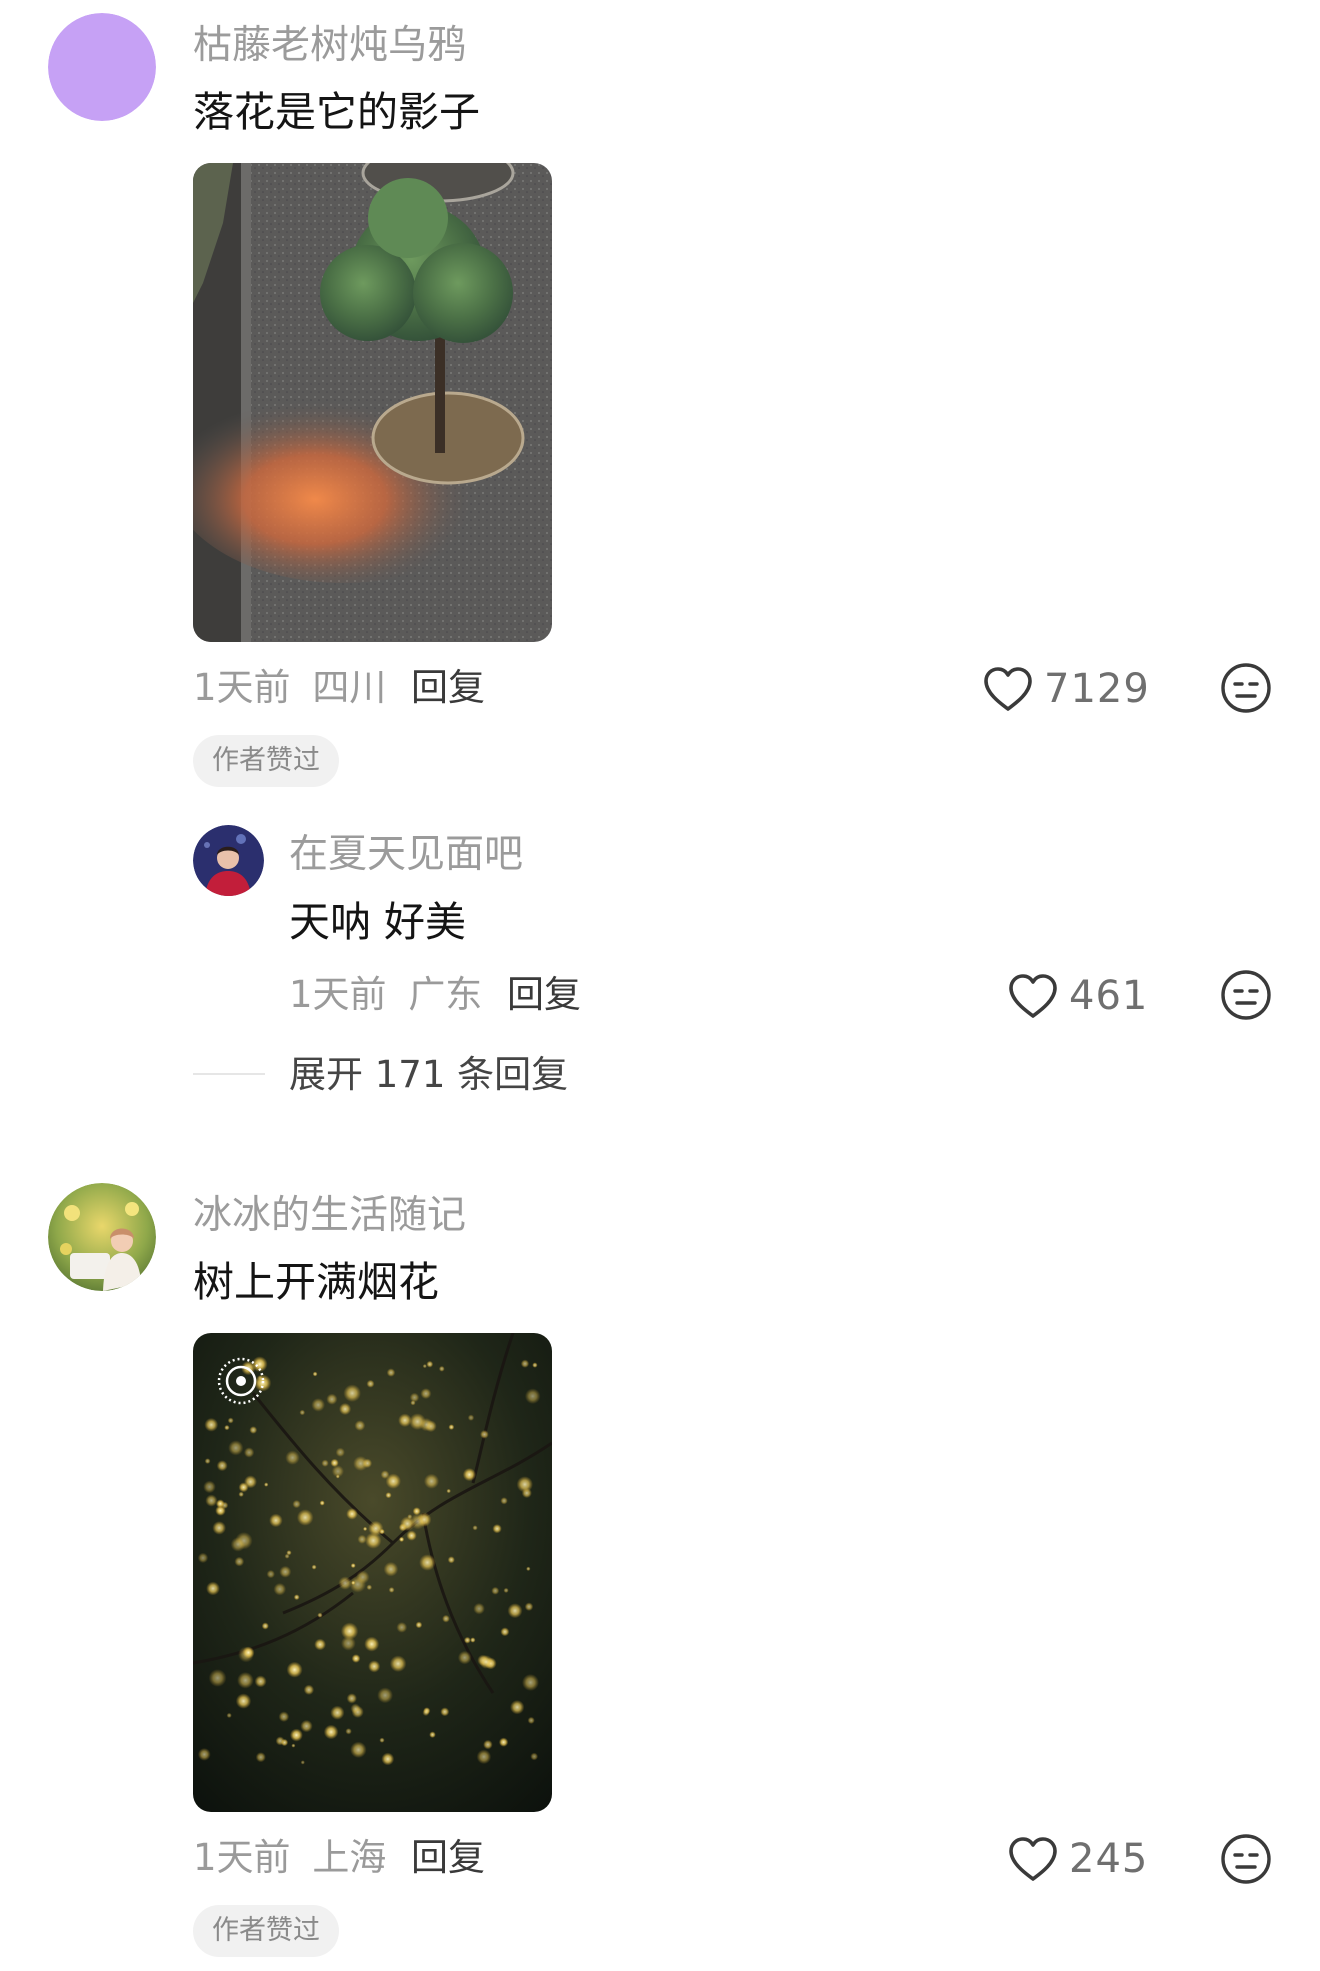  What do you see at coordinates (428, 1074) in the screenshot?
I see `expand-replies-button: 展开 171 条回复` at bounding box center [428, 1074].